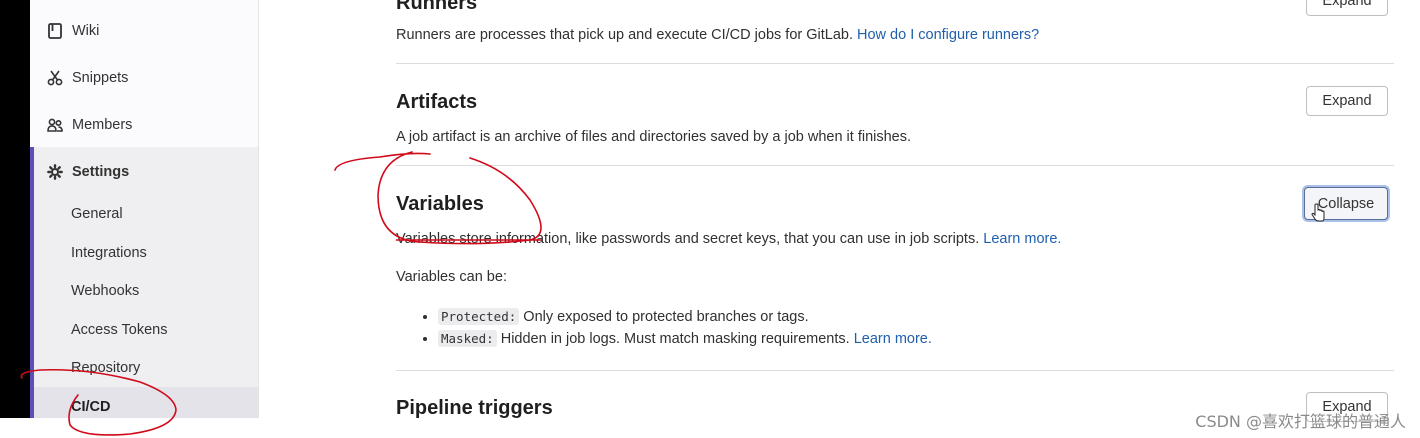 The height and width of the screenshot is (438, 1420). I want to click on sidebar-footer, so click(129, 428).